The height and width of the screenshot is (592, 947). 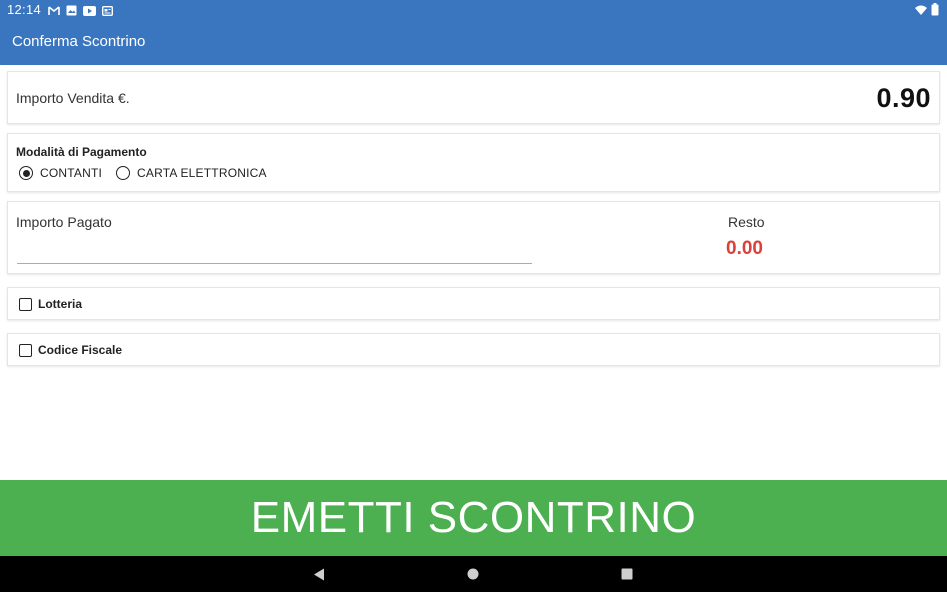 I want to click on status-system-icons, so click(x=927, y=11).